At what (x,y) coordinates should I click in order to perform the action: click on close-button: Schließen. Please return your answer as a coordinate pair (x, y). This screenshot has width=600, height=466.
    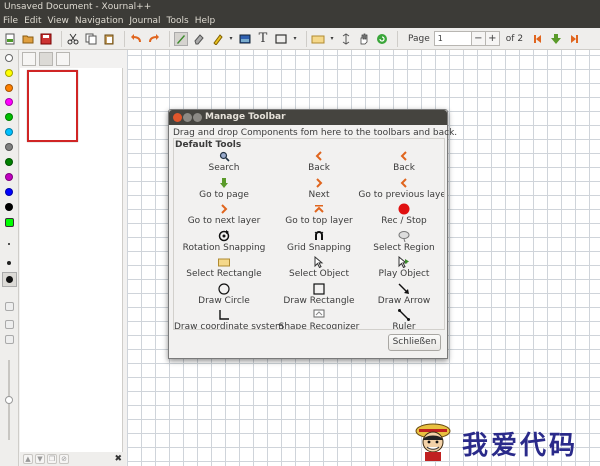
    Looking at the image, I should click on (414, 342).